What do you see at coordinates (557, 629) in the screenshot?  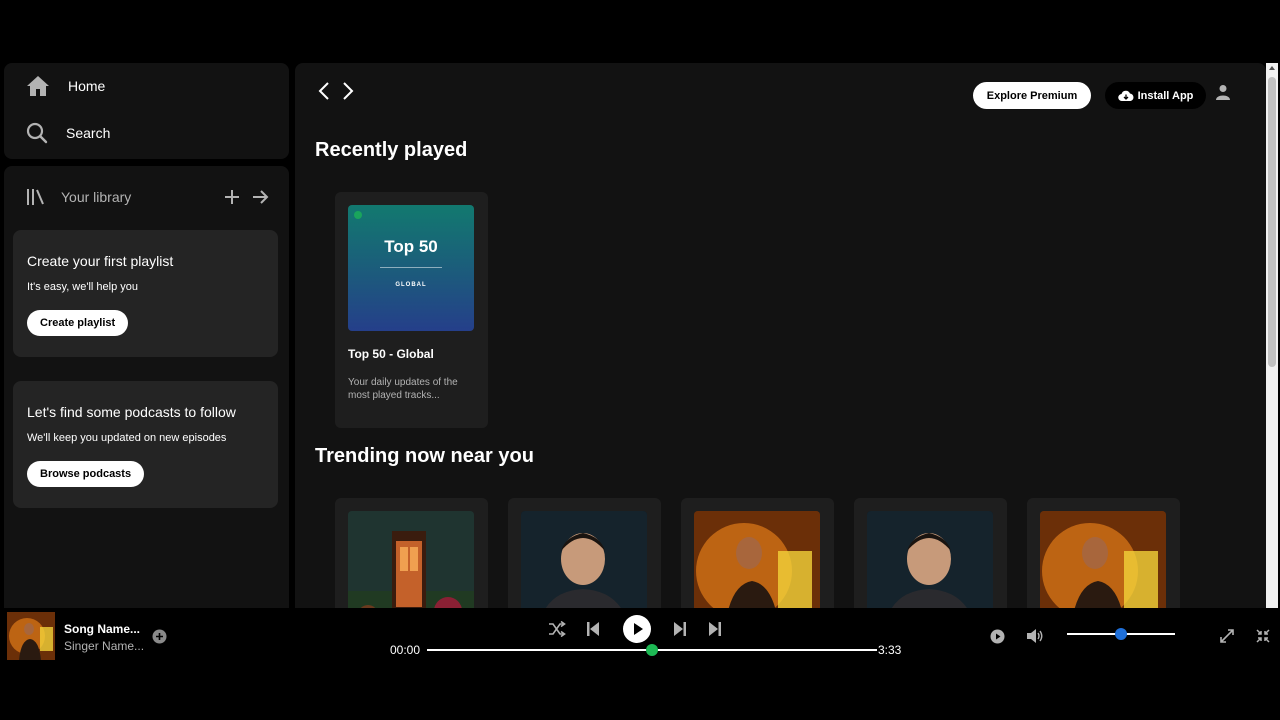 I see `shuffle-icon` at bounding box center [557, 629].